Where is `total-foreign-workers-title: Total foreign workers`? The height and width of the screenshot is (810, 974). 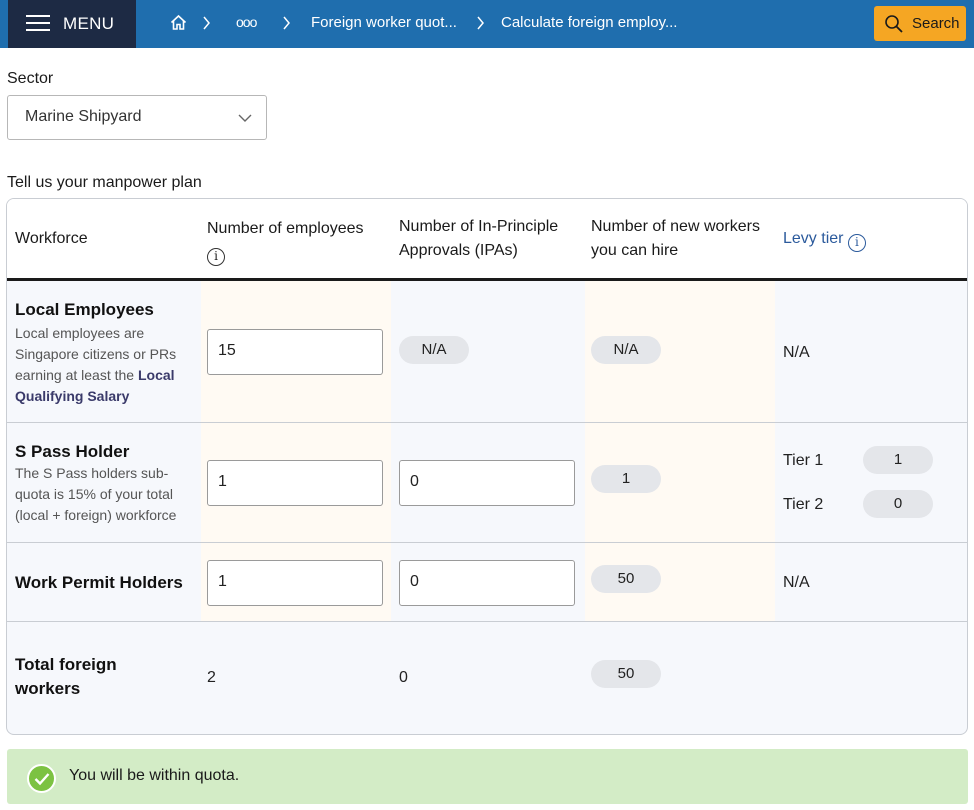 total-foreign-workers-title: Total foreign workers is located at coordinates (66, 676).